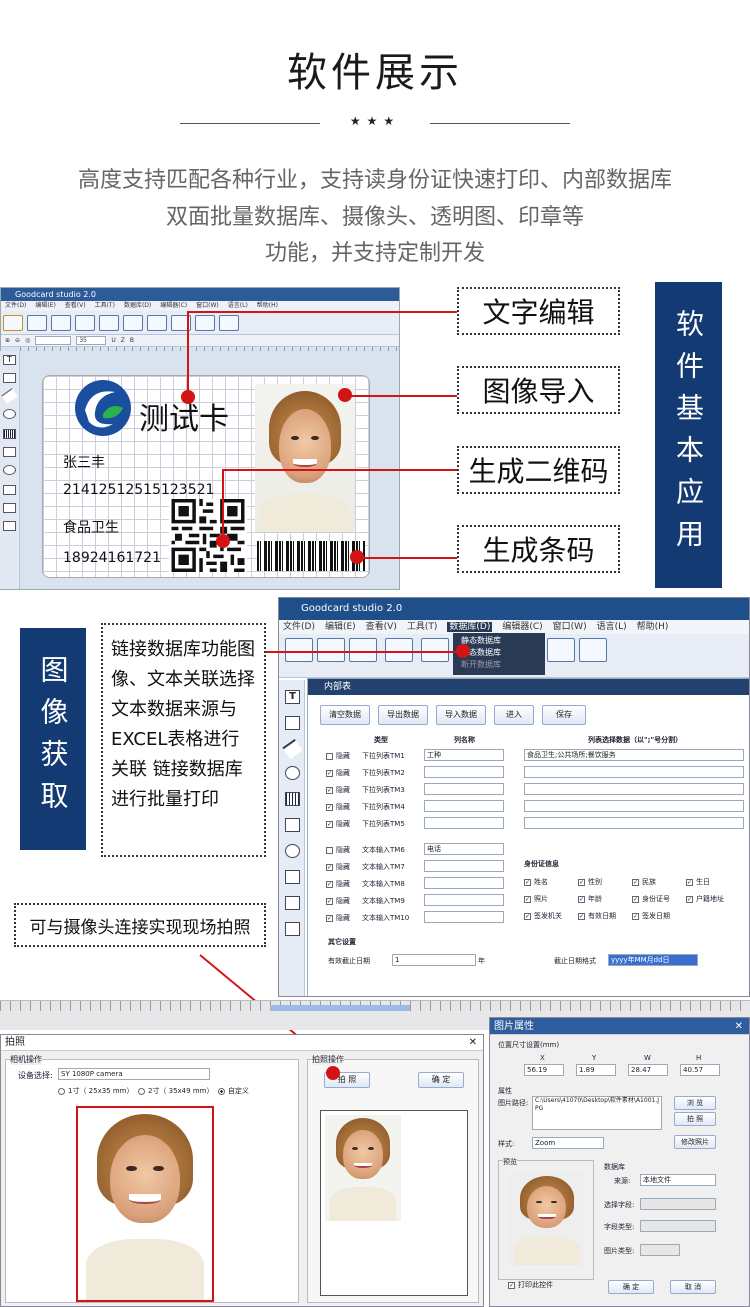  Describe the element at coordinates (340, 627) in the screenshot. I see `menu2-edit: 编辑(E)` at that location.